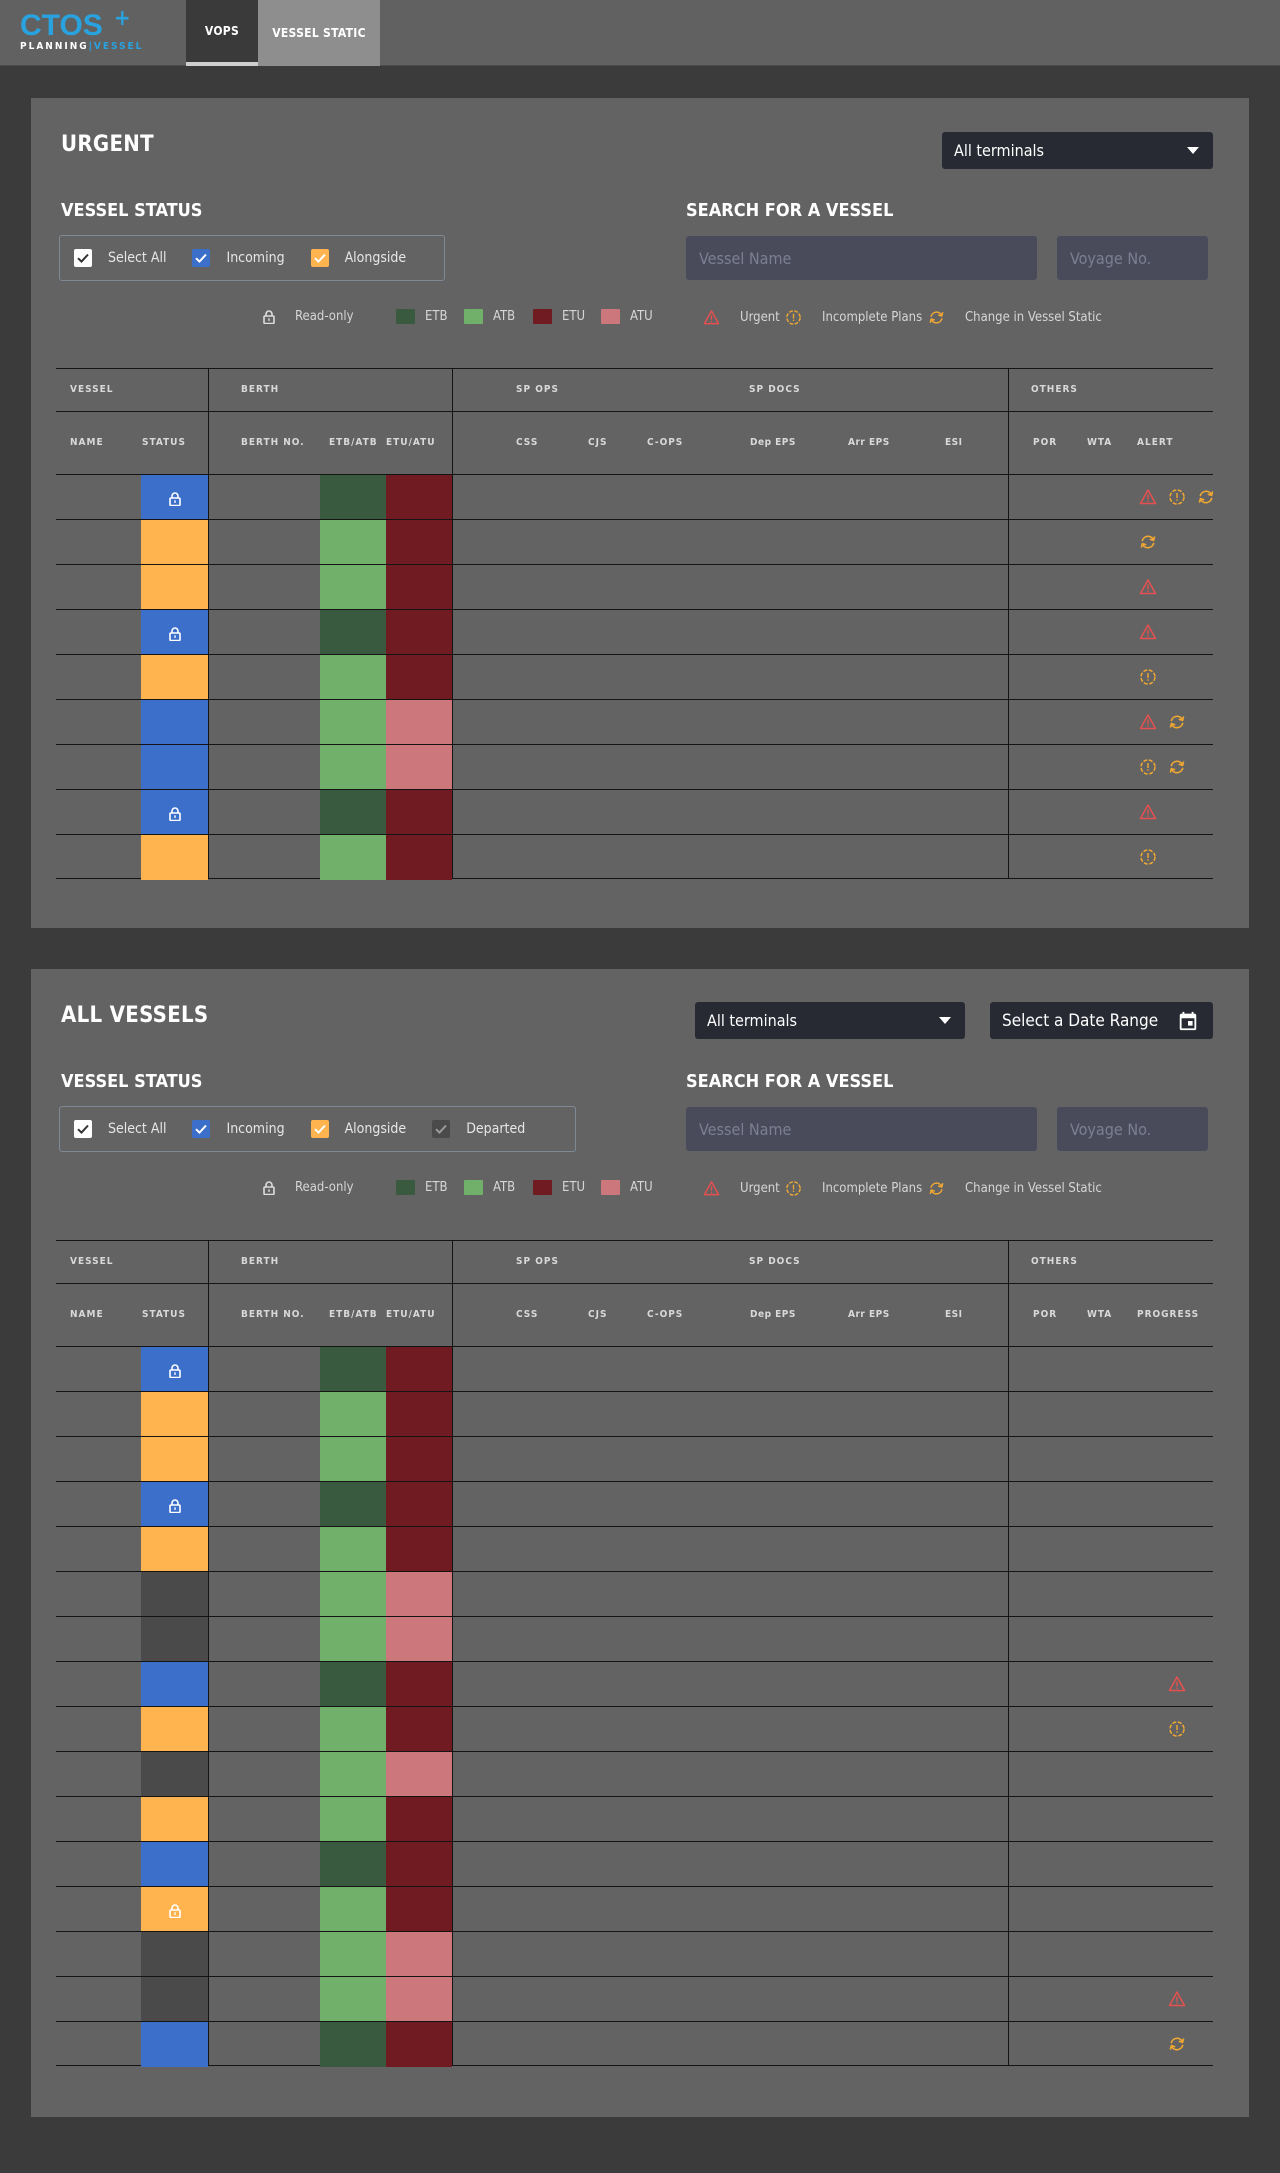 This screenshot has width=1280, height=2173. Describe the element at coordinates (1080, 1020) in the screenshot. I see `date-range-value: Select a Date Range` at that location.